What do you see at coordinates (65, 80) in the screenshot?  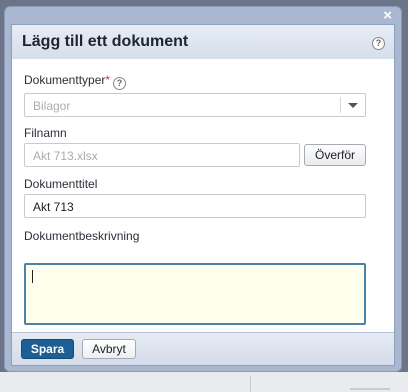 I see `document-types-label-text: Dokumenttyper` at bounding box center [65, 80].